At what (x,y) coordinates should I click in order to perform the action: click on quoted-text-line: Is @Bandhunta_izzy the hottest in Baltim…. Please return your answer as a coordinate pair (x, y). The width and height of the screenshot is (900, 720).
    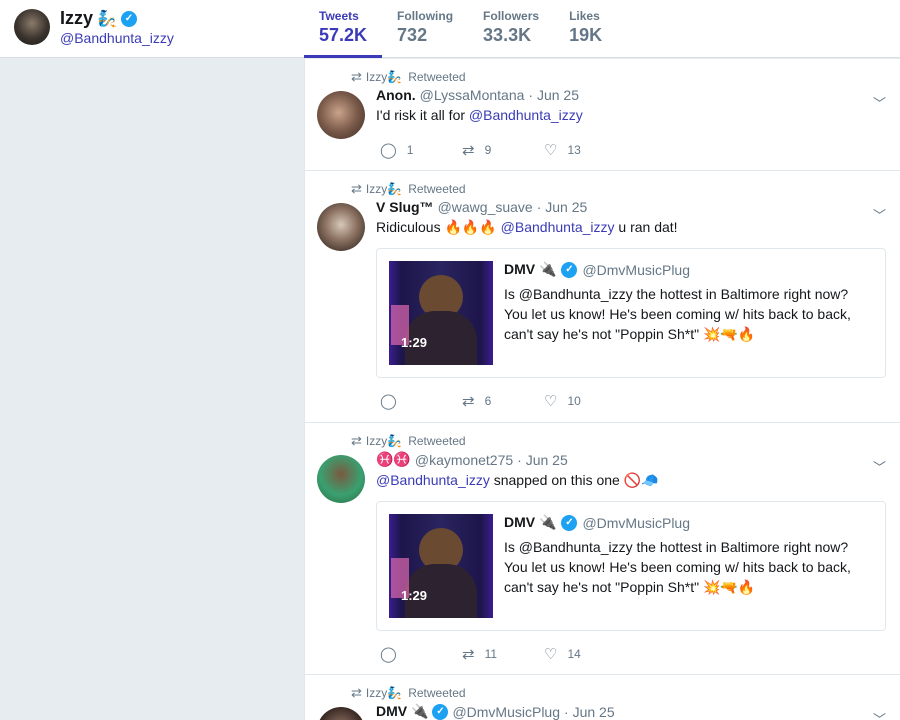
    Looking at the image, I should click on (676, 294).